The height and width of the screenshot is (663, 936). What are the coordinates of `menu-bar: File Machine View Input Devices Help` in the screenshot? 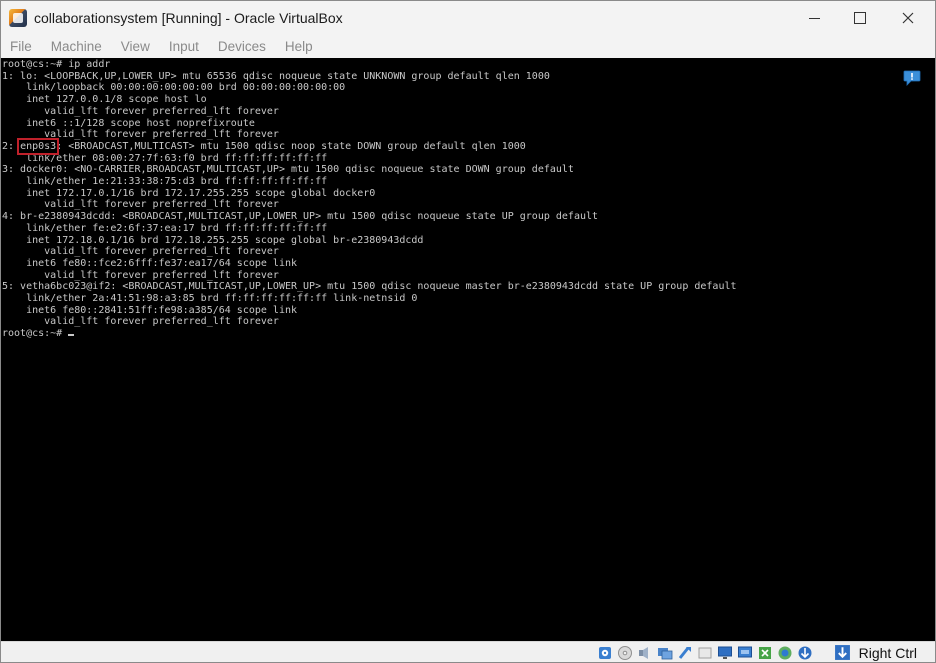 It's located at (468, 46).